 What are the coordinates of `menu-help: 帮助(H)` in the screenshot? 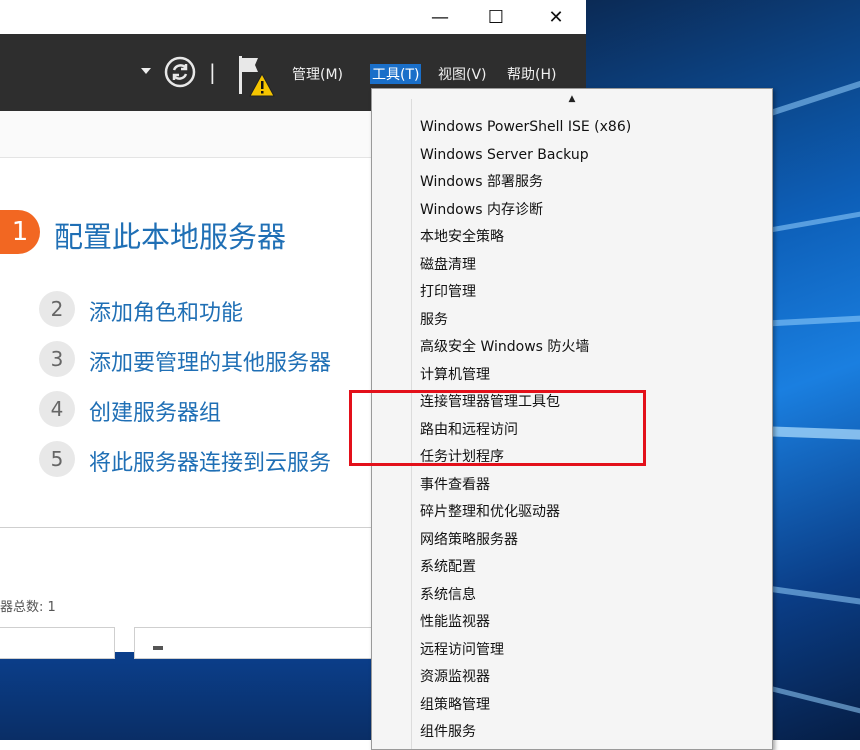 It's located at (531, 74).